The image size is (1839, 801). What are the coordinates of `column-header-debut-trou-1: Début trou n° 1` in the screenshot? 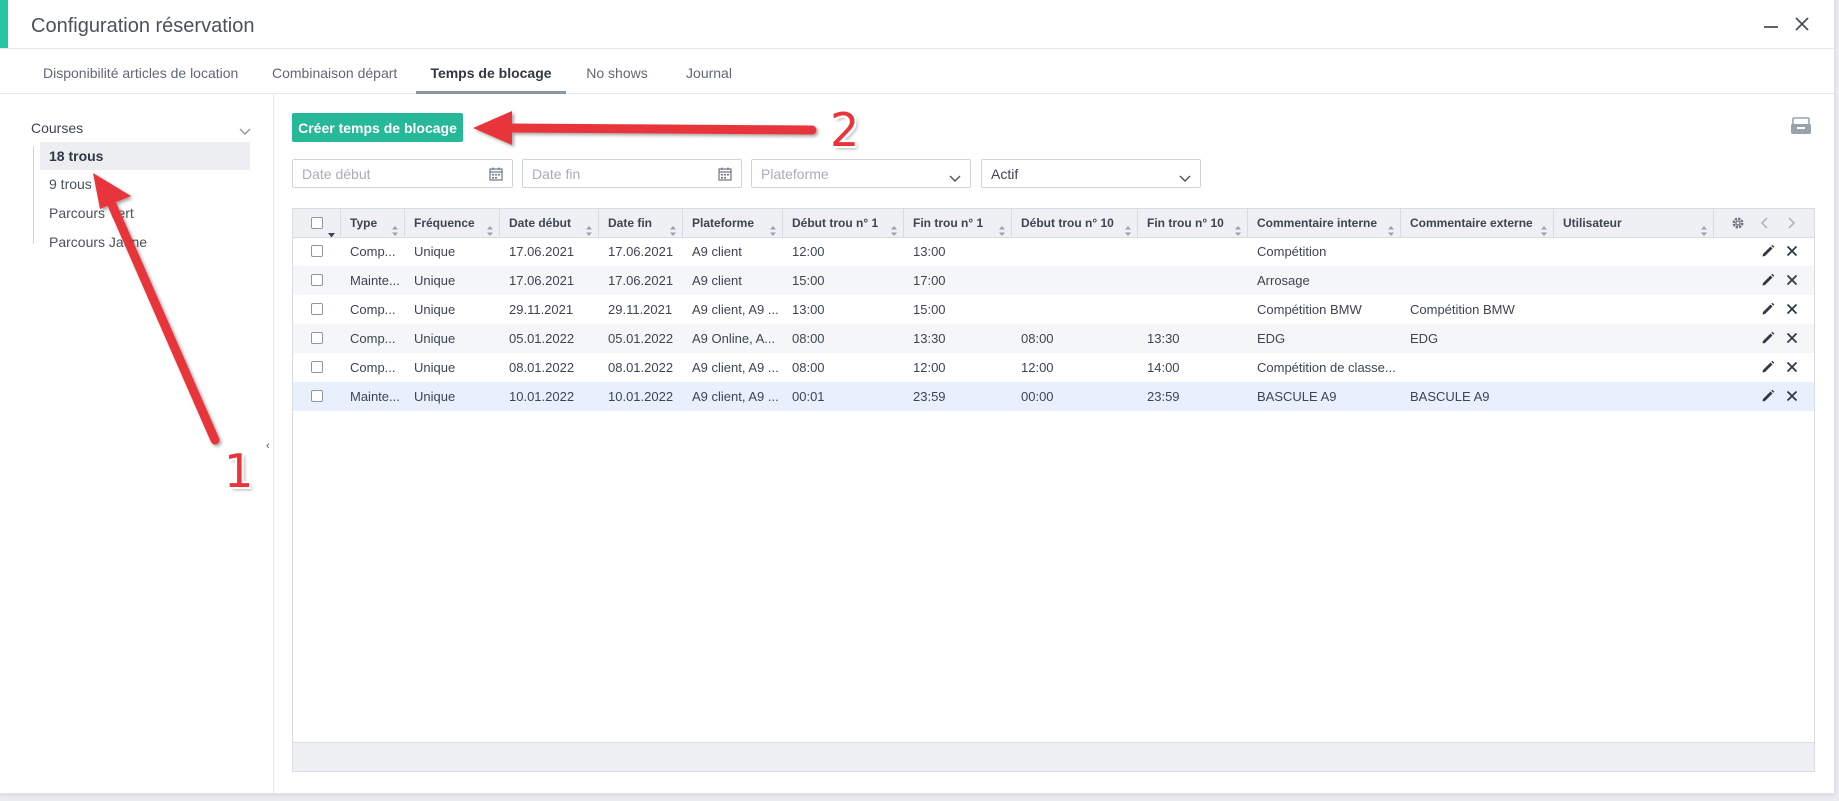 It's located at (843, 223).